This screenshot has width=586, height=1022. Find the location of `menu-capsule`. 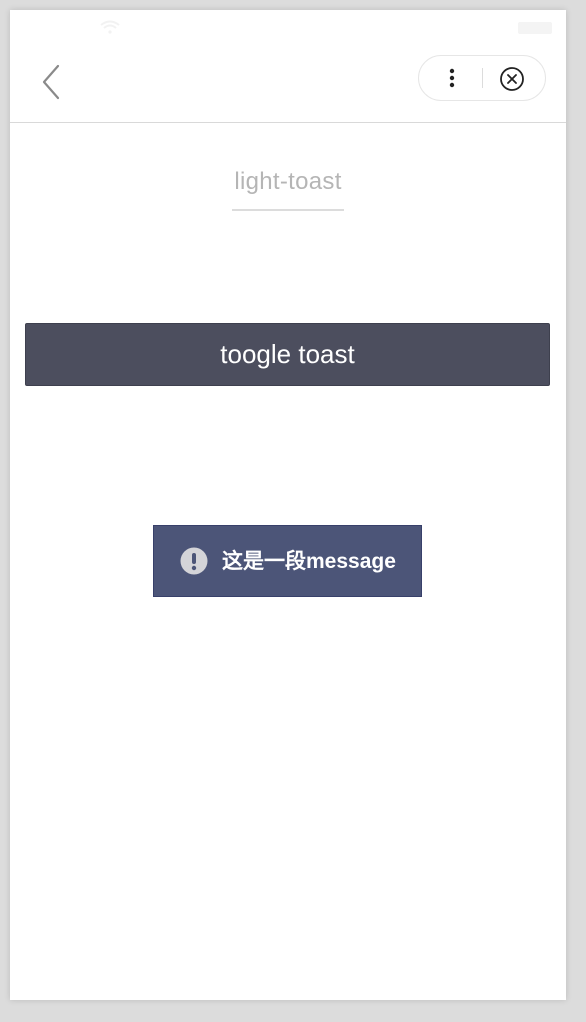

menu-capsule is located at coordinates (482, 78).